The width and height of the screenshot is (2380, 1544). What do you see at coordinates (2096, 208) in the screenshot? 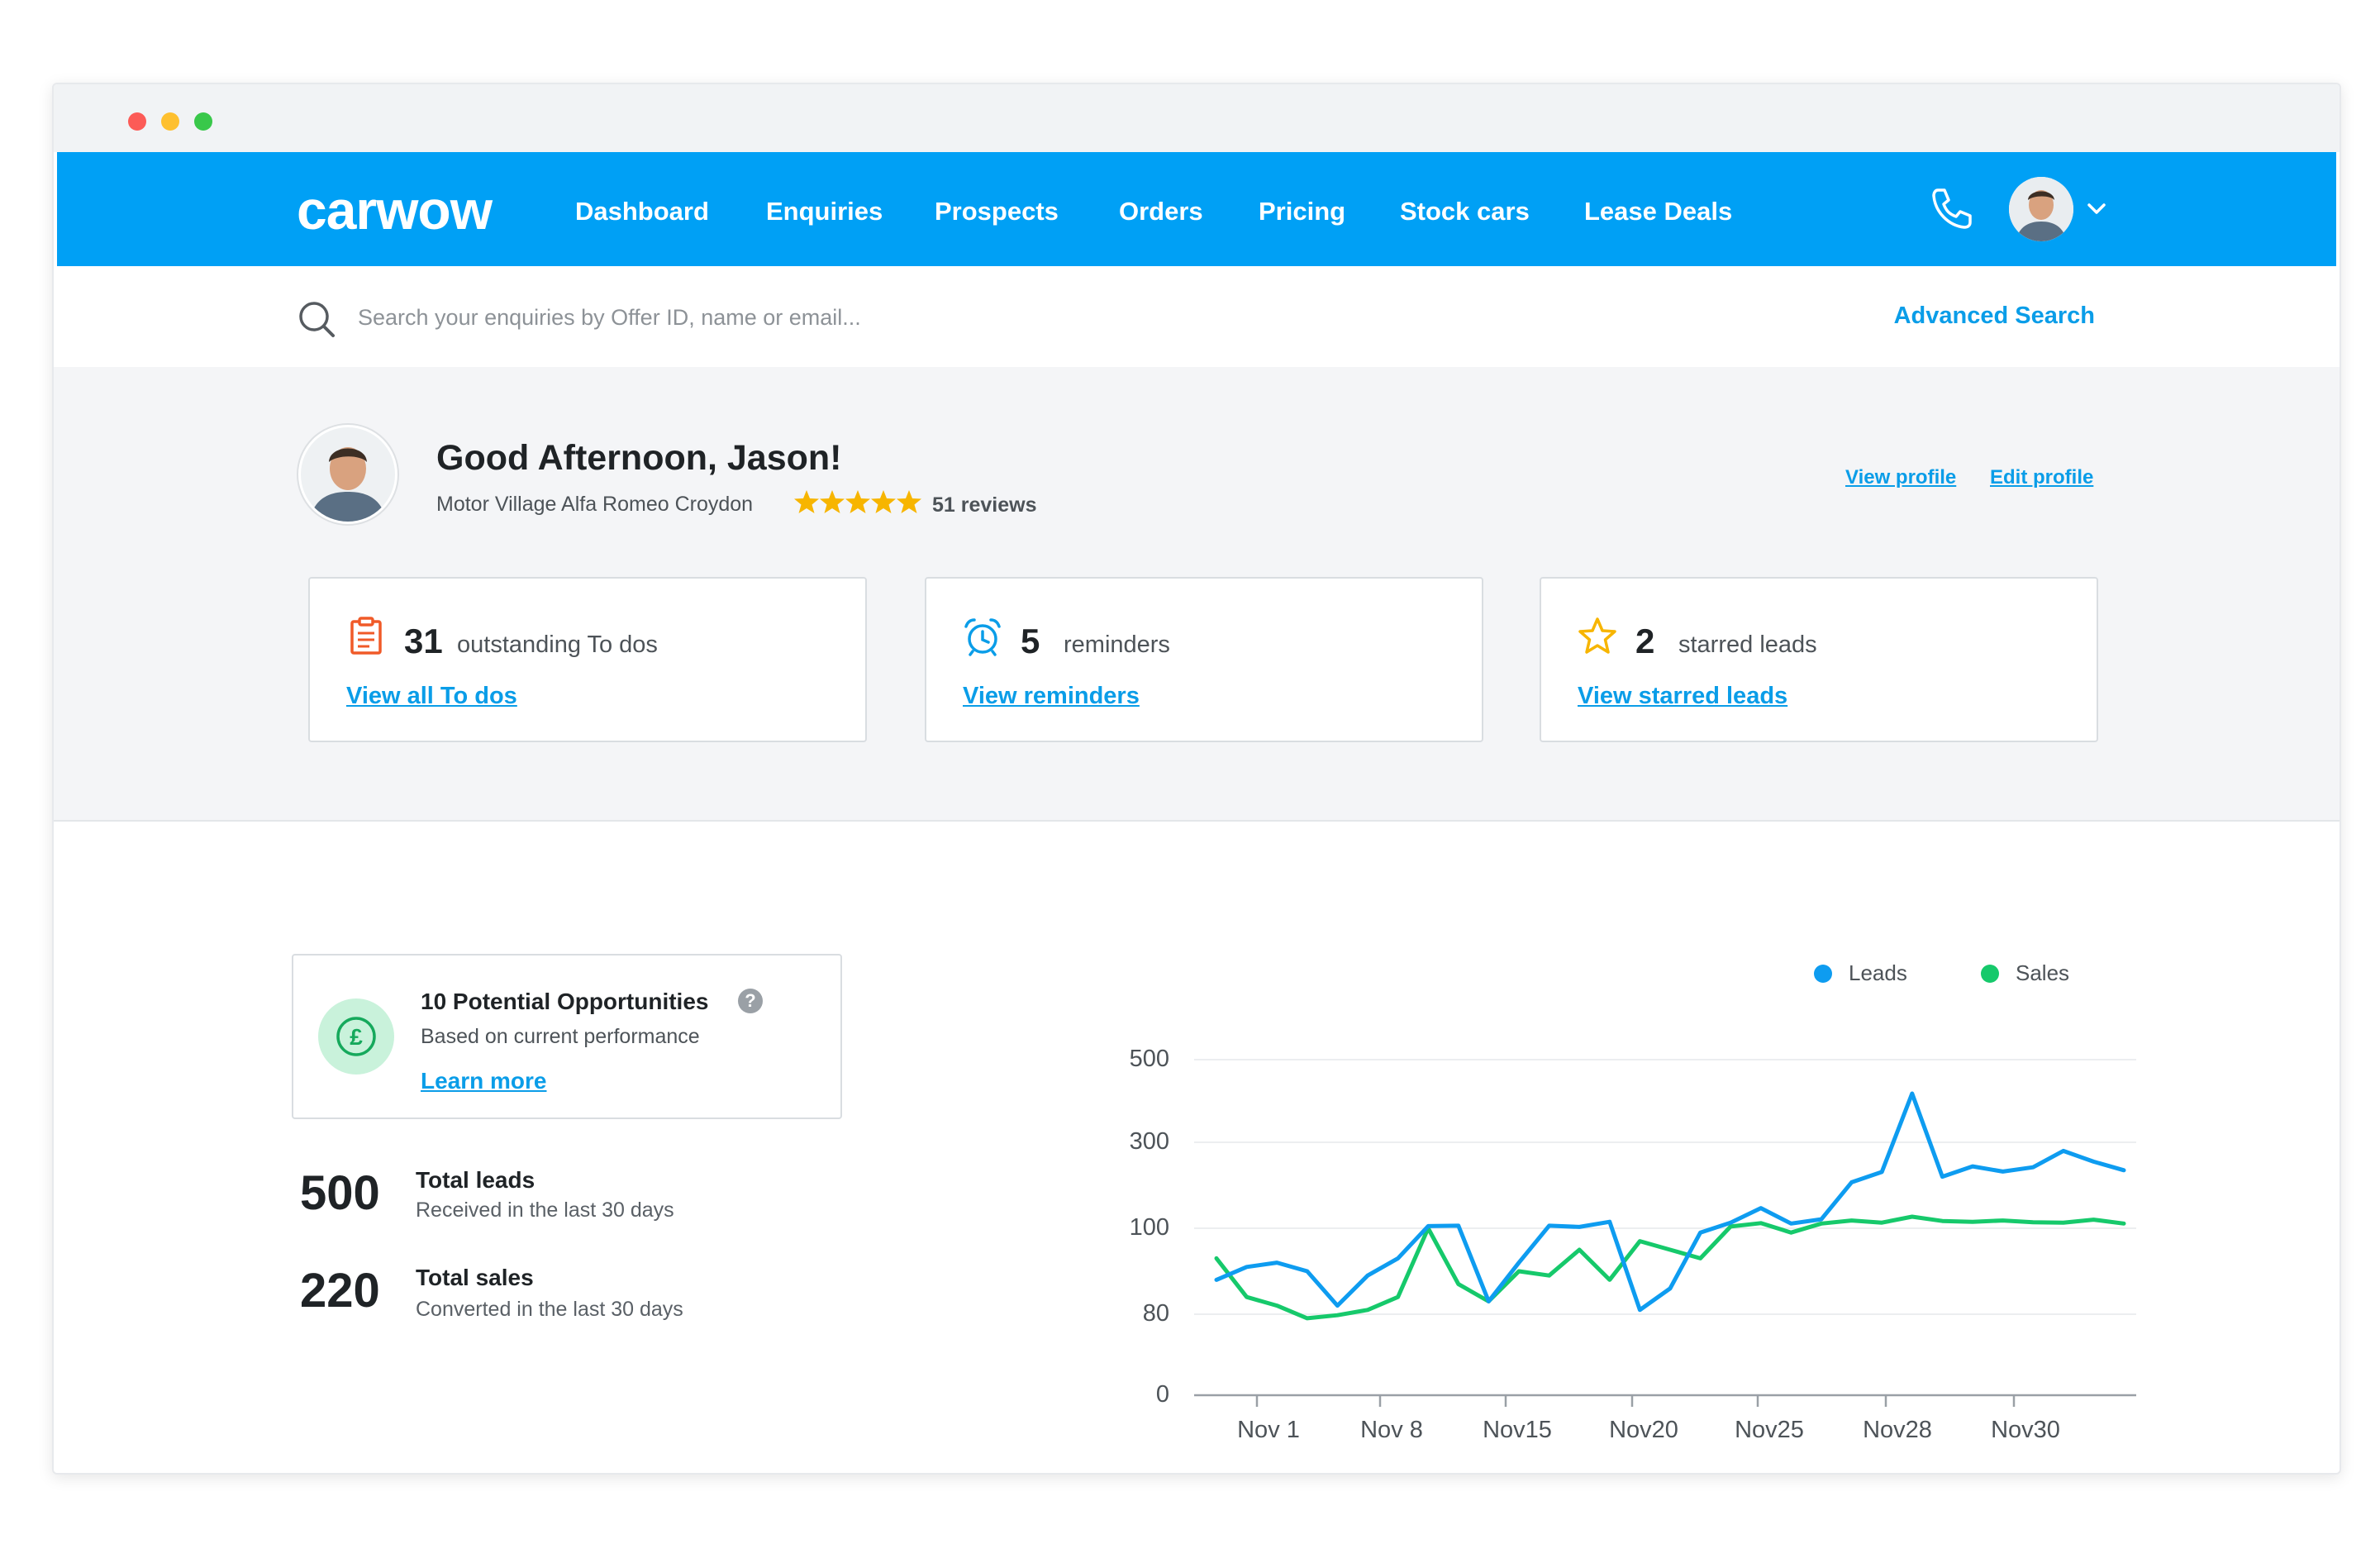
I see `chevron-down-icon` at bounding box center [2096, 208].